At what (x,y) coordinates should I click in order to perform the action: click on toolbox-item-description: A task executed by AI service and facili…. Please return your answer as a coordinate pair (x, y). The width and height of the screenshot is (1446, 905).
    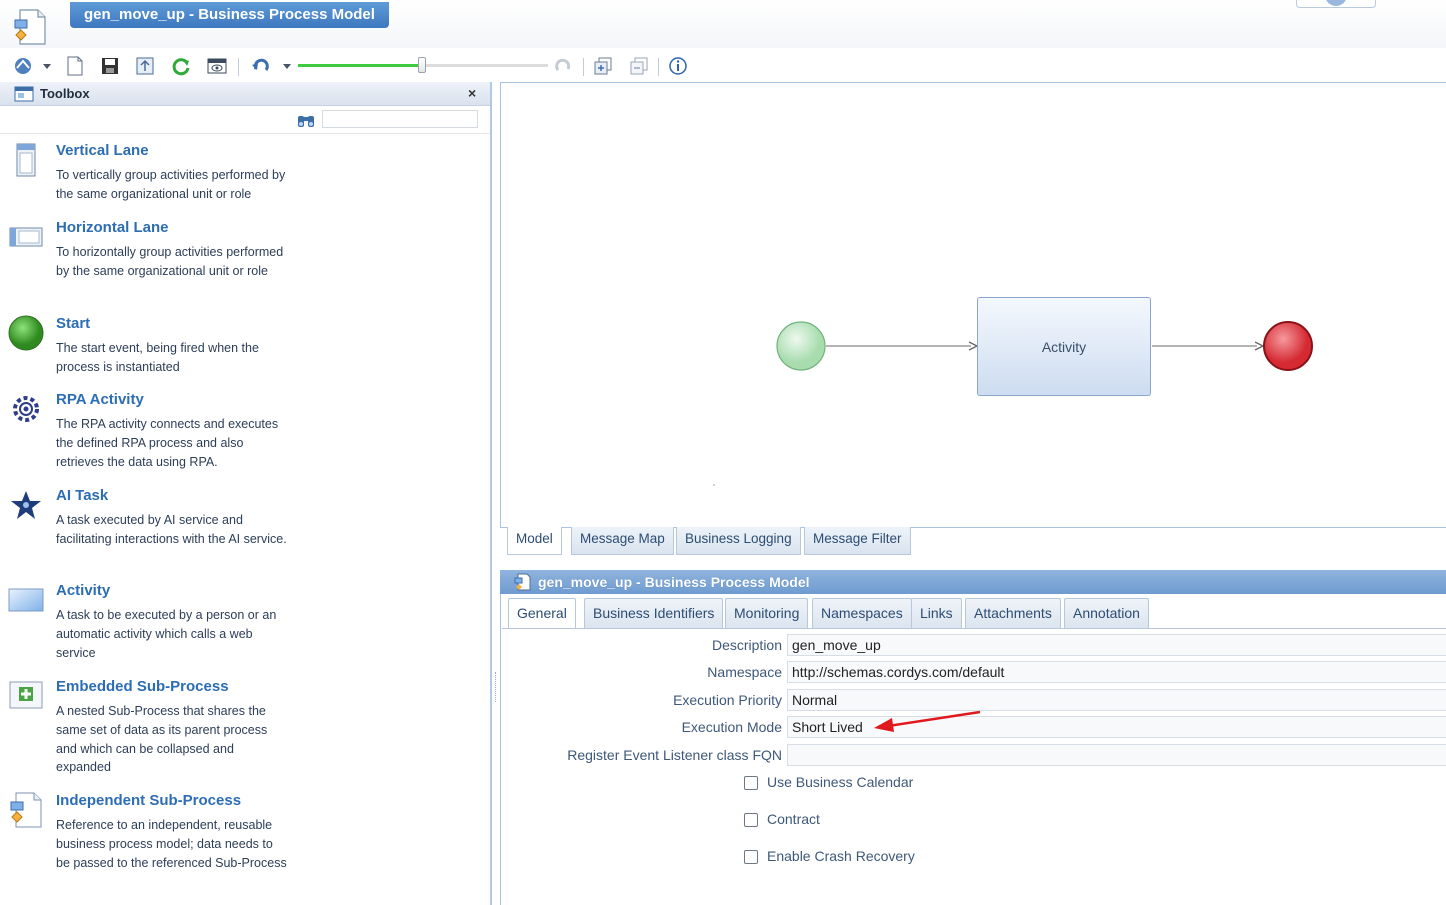
    Looking at the image, I should click on (171, 529).